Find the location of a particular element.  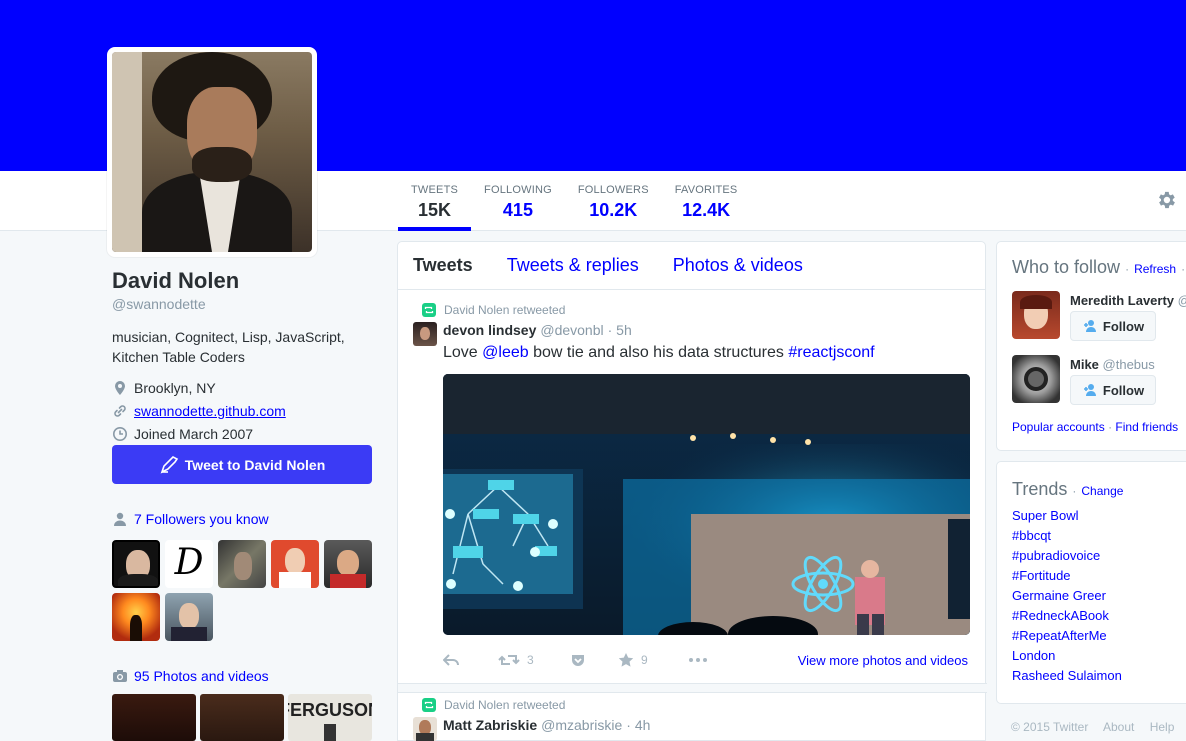

trend-item: Super Bowl is located at coordinates (1067, 518).